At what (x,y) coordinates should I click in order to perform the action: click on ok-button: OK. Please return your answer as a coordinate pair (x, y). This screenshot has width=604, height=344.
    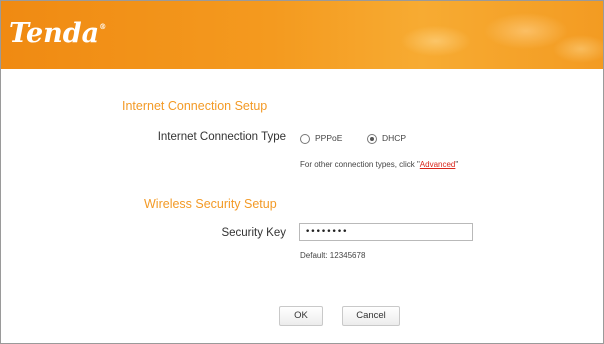
    Looking at the image, I should click on (301, 316).